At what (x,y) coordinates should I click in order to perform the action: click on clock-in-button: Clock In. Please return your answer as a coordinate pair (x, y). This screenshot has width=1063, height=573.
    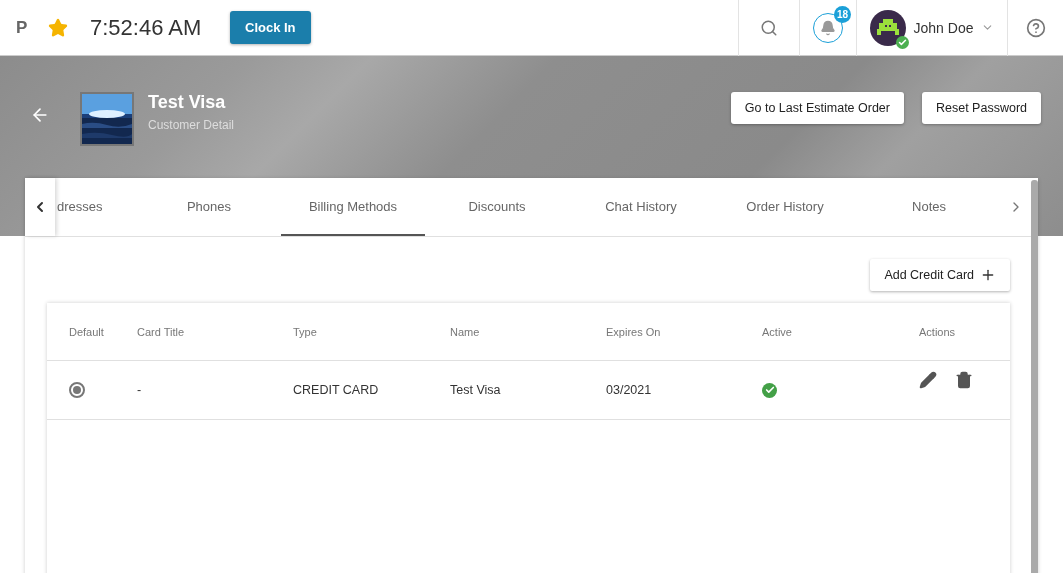
    Looking at the image, I should click on (270, 27).